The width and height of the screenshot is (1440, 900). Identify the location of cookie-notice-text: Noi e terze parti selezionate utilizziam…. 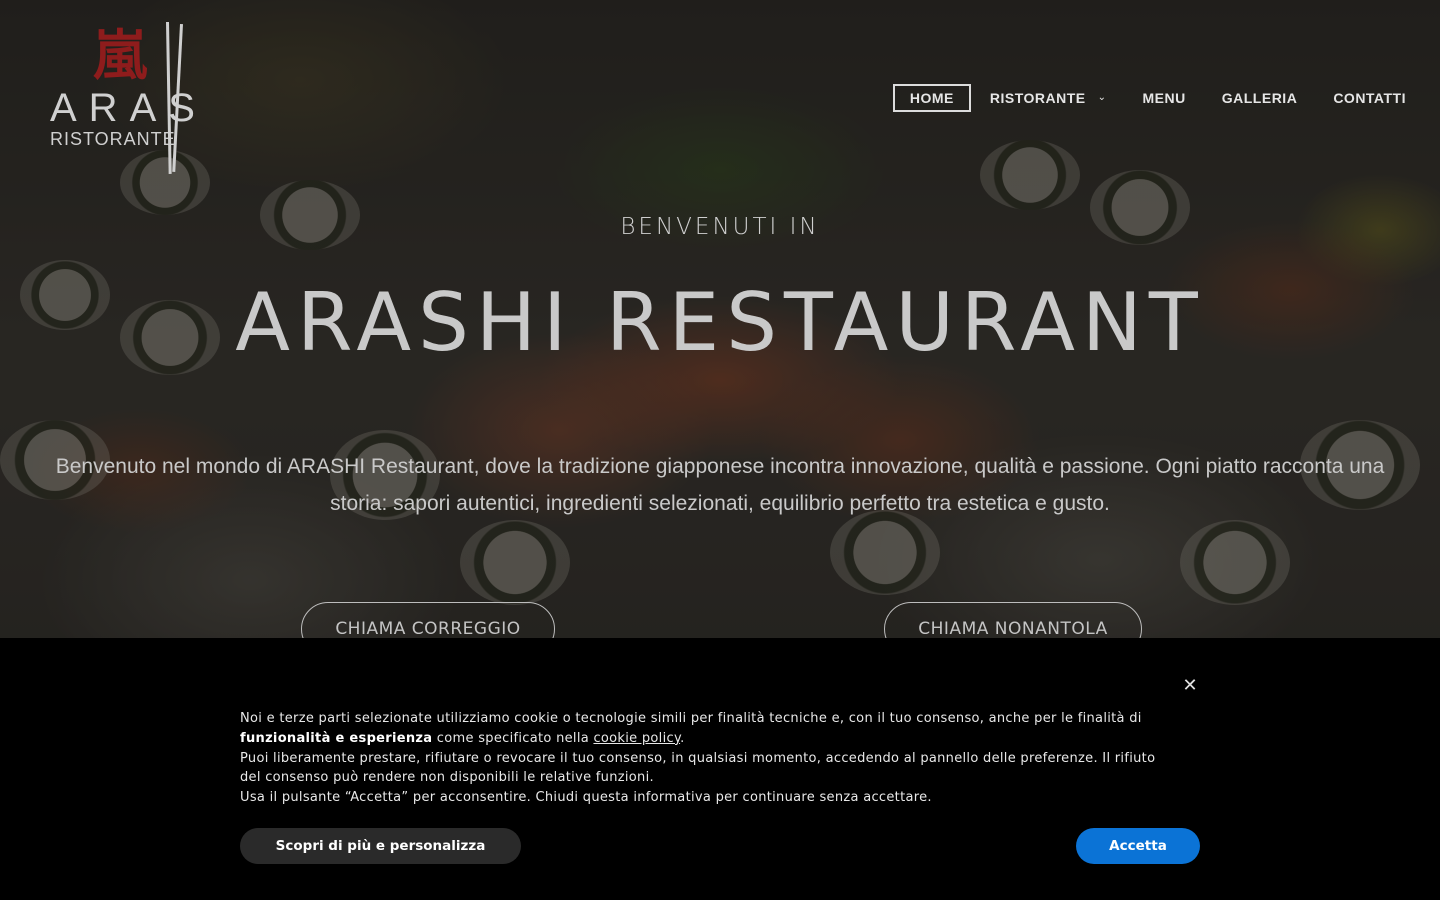
(710, 758).